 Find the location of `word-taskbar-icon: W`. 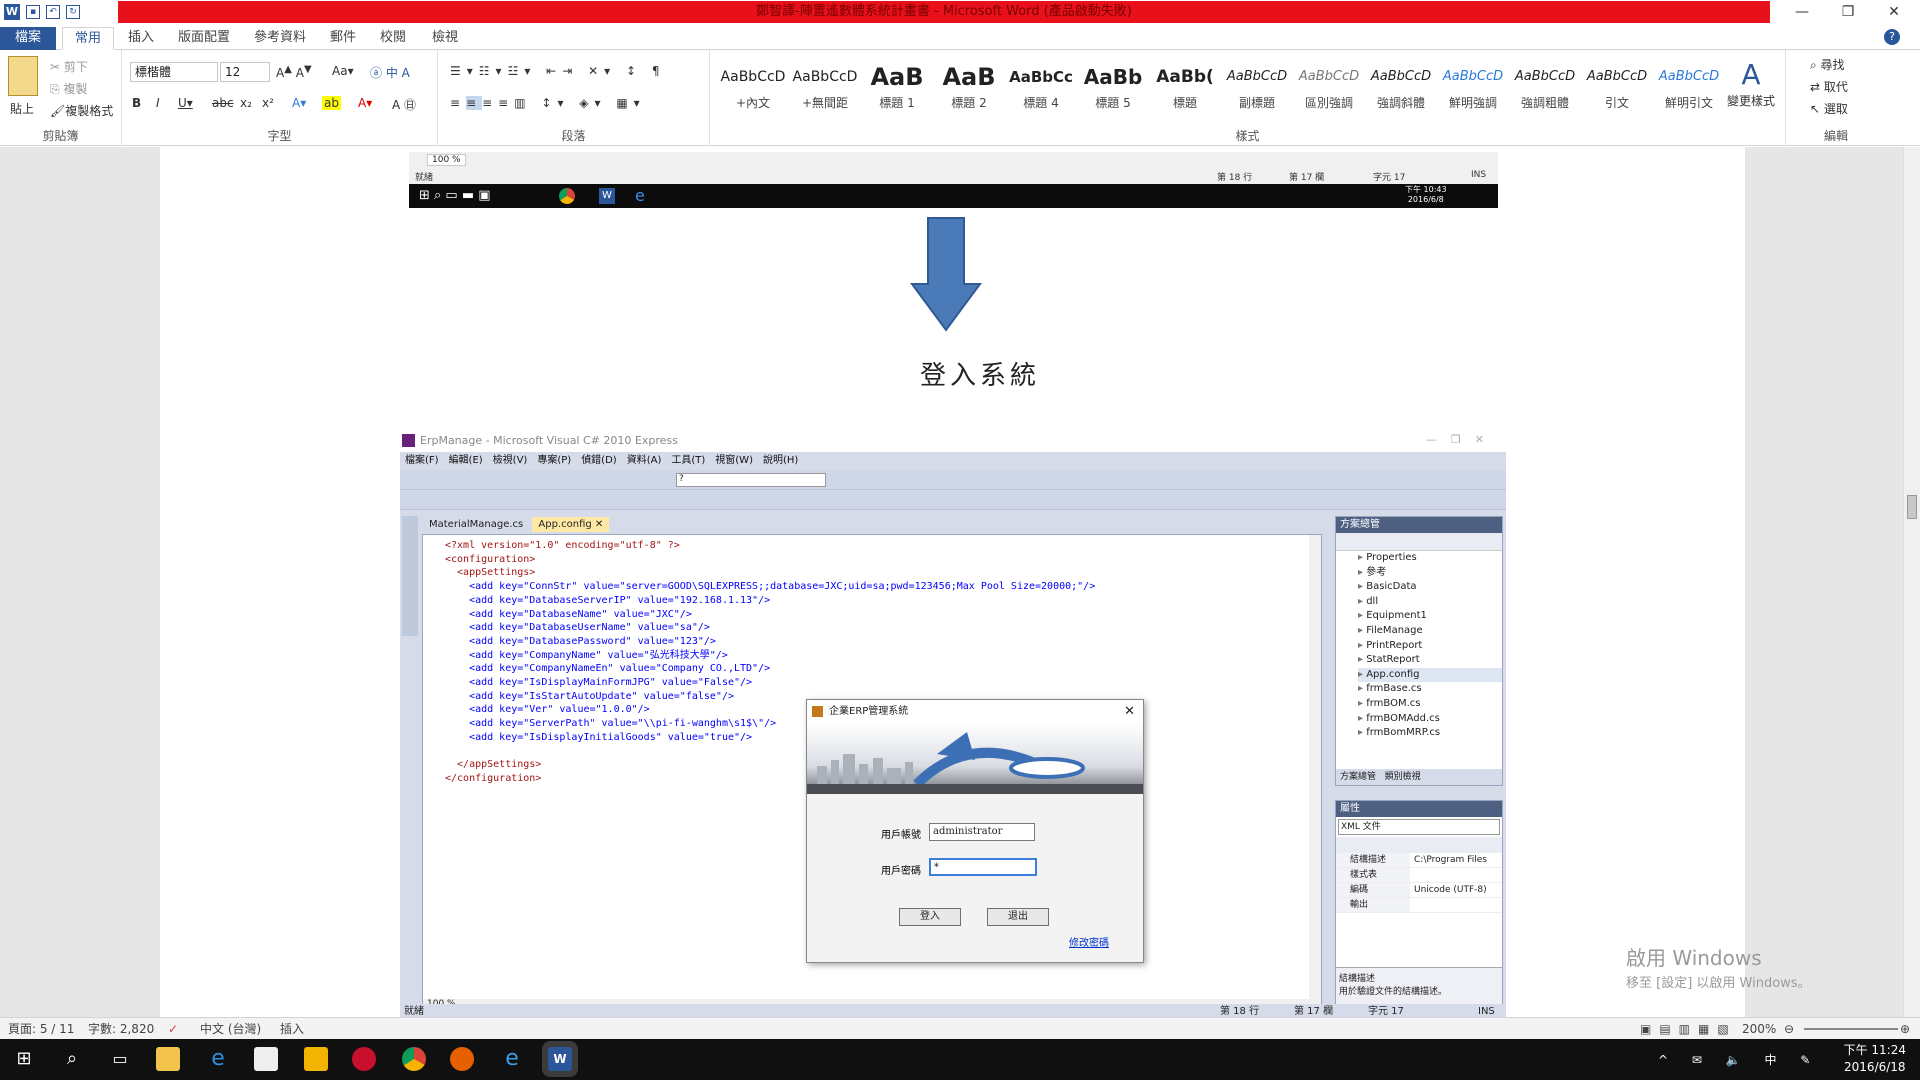

word-taskbar-icon: W is located at coordinates (560, 1059).